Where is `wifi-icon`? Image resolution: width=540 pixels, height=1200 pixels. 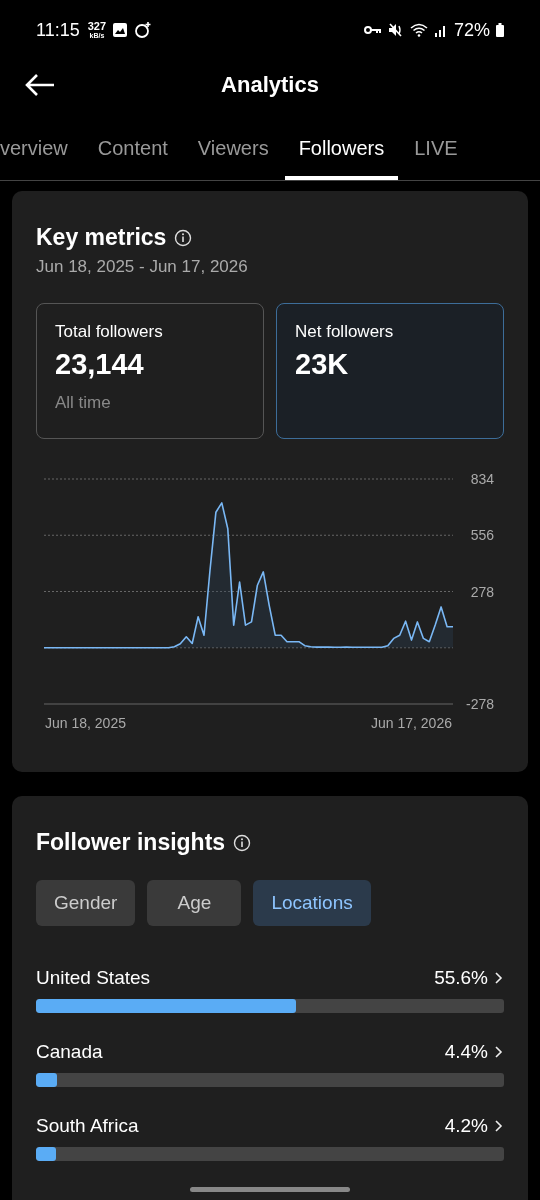
wifi-icon is located at coordinates (418, 30).